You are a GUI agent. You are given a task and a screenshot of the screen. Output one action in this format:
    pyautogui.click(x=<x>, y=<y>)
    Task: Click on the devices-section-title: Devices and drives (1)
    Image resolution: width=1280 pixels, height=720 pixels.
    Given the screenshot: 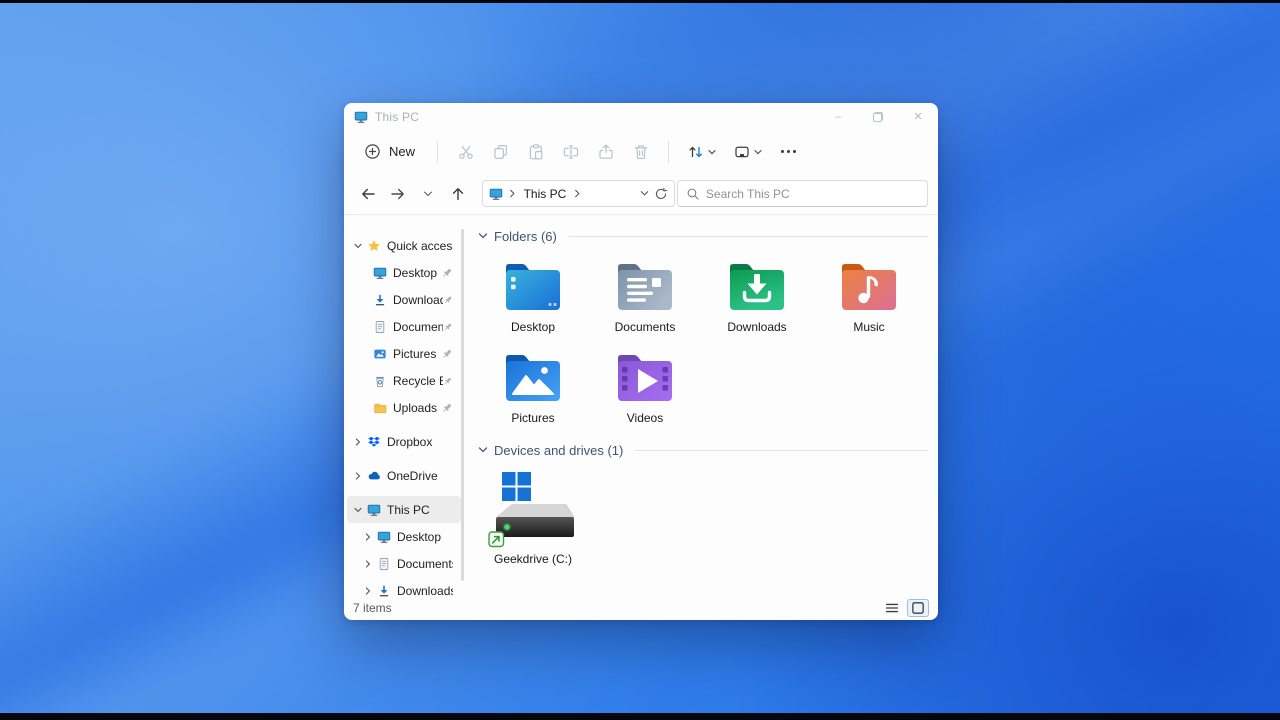 What is the action you would take?
    pyautogui.click(x=559, y=450)
    